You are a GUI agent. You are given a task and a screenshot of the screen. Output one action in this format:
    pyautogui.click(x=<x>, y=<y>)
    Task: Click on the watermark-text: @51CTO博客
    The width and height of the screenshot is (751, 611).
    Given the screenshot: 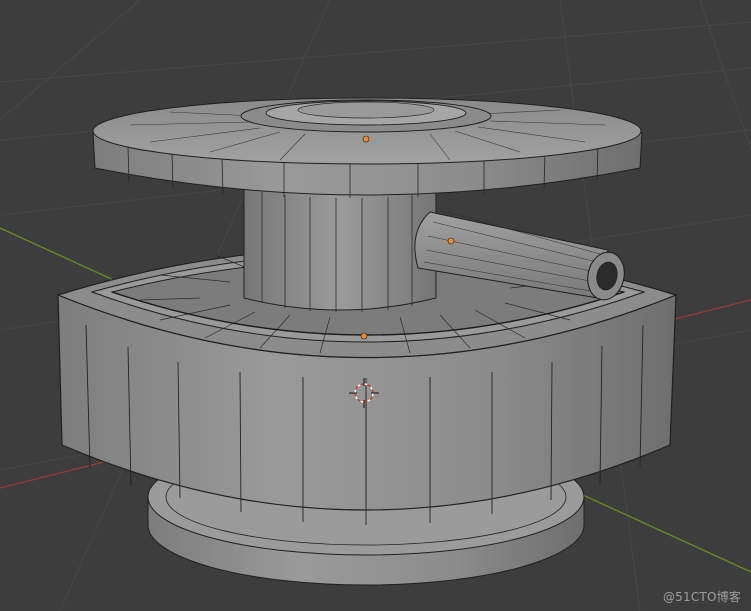 What is the action you would take?
    pyautogui.click(x=701, y=597)
    